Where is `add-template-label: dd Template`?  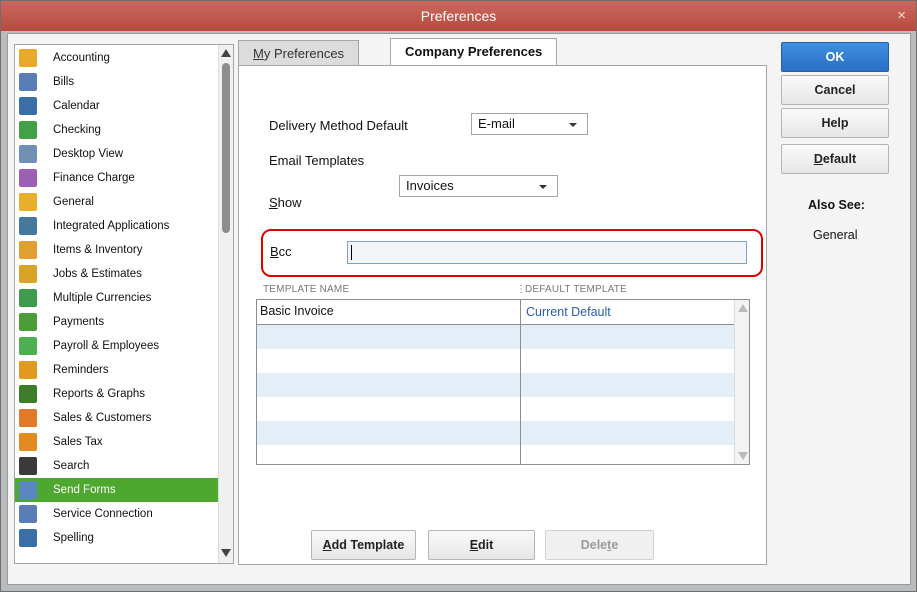 add-template-label: dd Template is located at coordinates (368, 545).